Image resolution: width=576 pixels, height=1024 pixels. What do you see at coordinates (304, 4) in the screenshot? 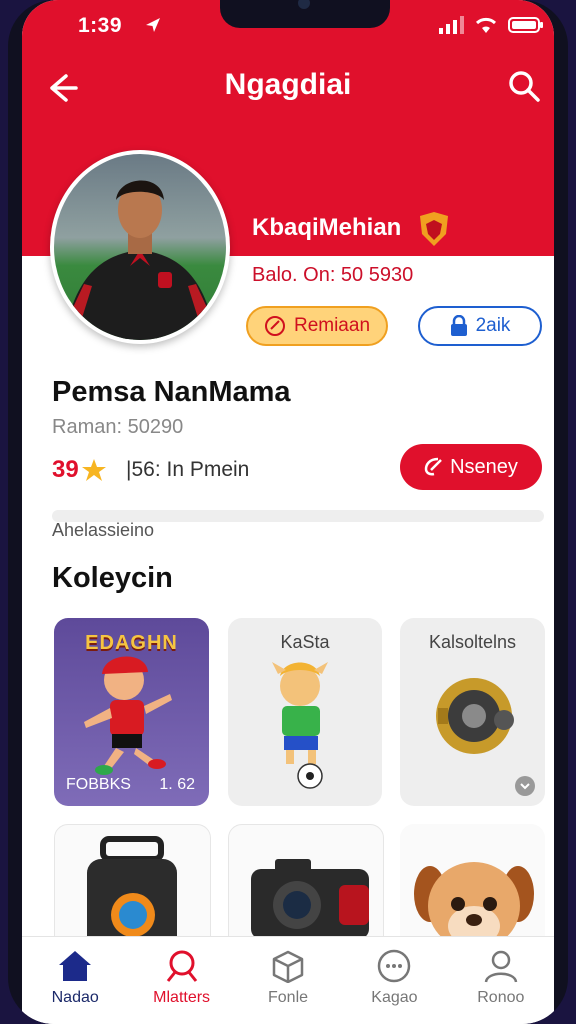
I see `camera-icon` at bounding box center [304, 4].